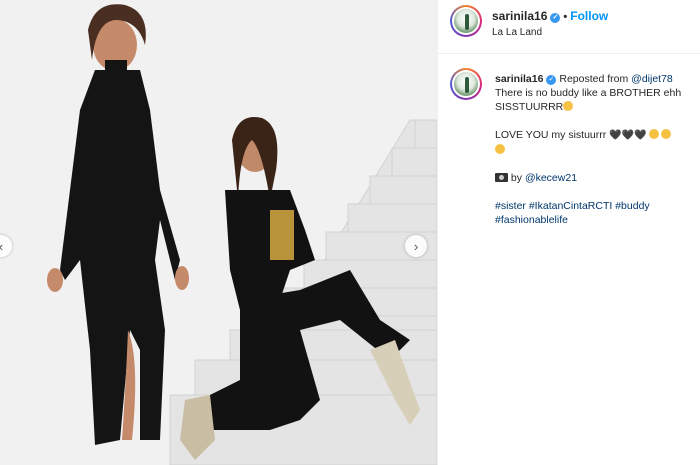  Describe the element at coordinates (466, 21) in the screenshot. I see `profile-avatar` at that location.